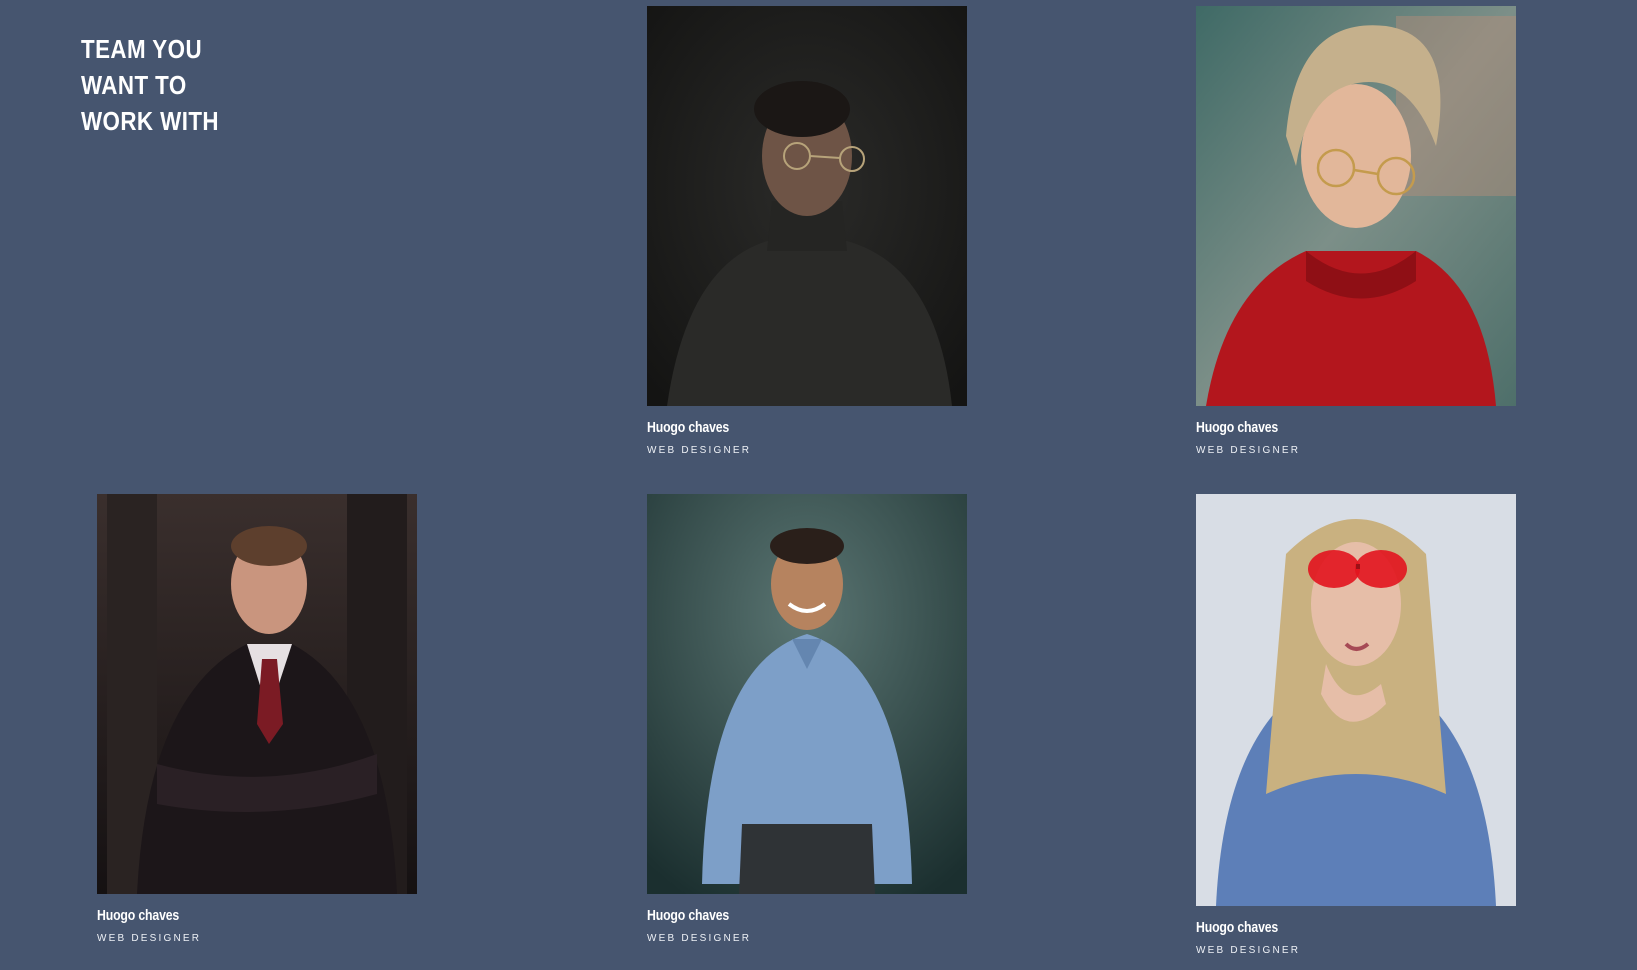 This screenshot has width=1637, height=970. I want to click on woman-short-hair-red-top-portrait-icon, so click(1356, 206).